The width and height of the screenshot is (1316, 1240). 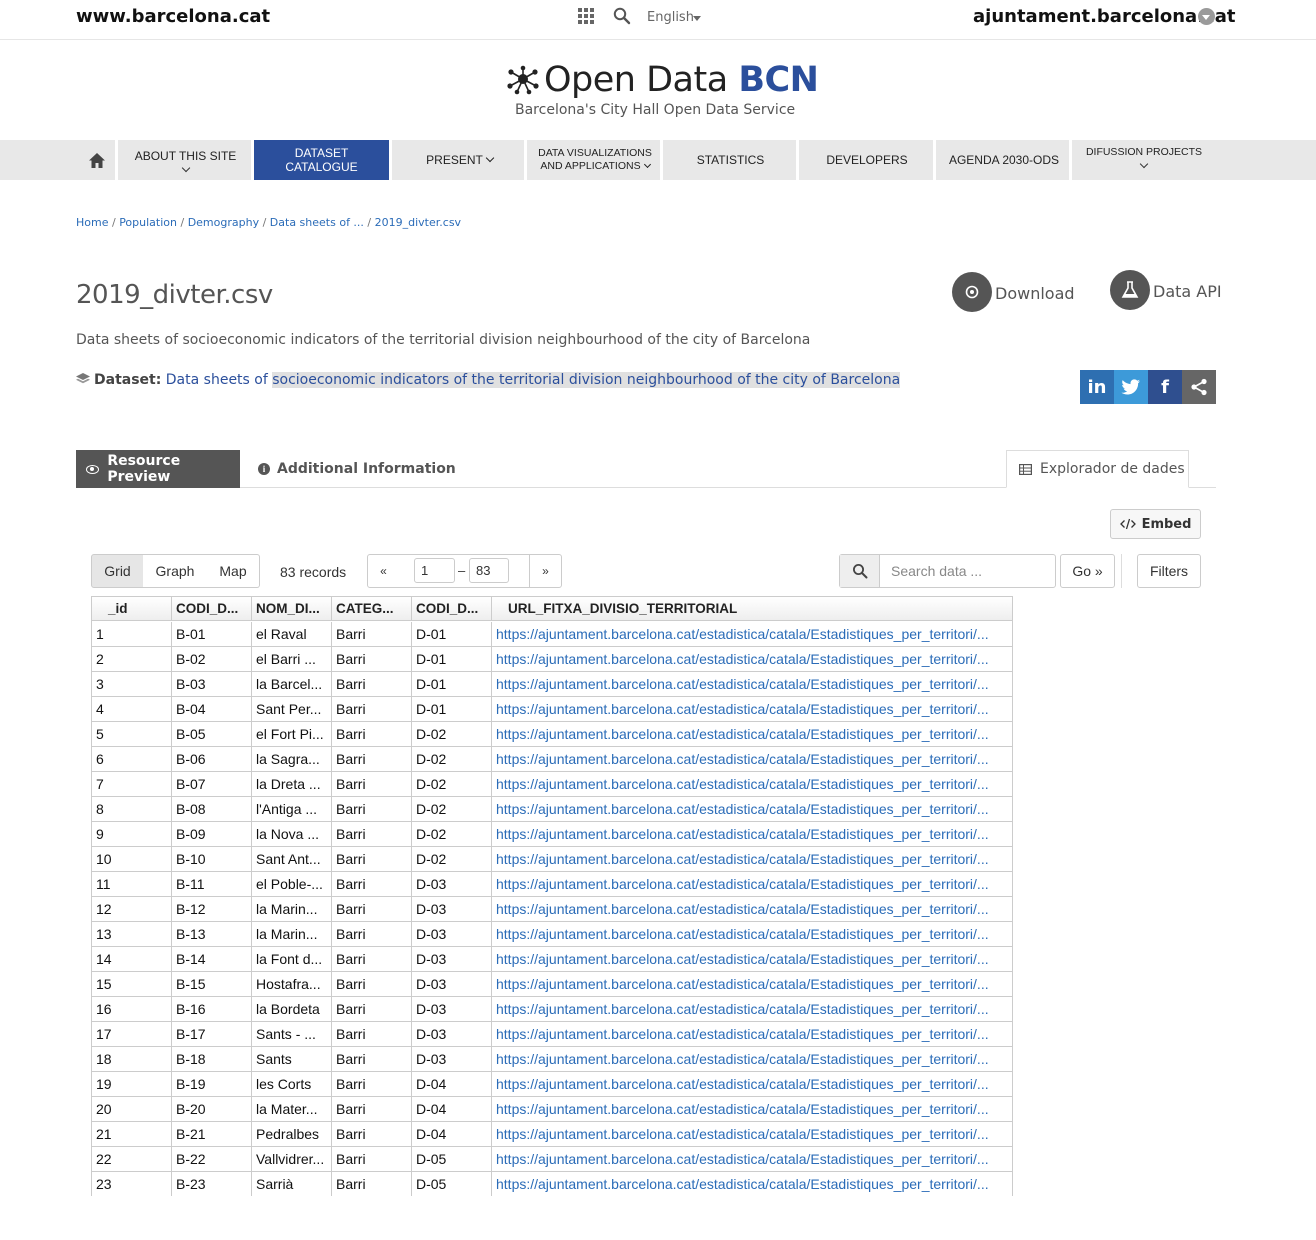 What do you see at coordinates (670, 17) in the screenshot?
I see `language-selector: English` at bounding box center [670, 17].